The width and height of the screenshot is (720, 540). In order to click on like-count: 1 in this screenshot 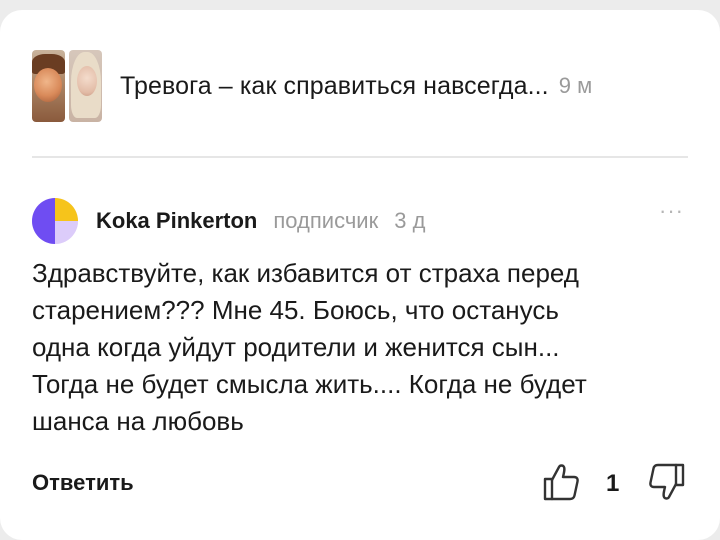, I will do `click(613, 483)`.